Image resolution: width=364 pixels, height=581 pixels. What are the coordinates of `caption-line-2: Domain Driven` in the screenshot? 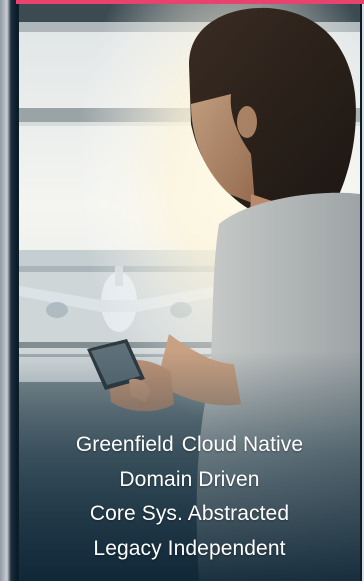 It's located at (189, 479).